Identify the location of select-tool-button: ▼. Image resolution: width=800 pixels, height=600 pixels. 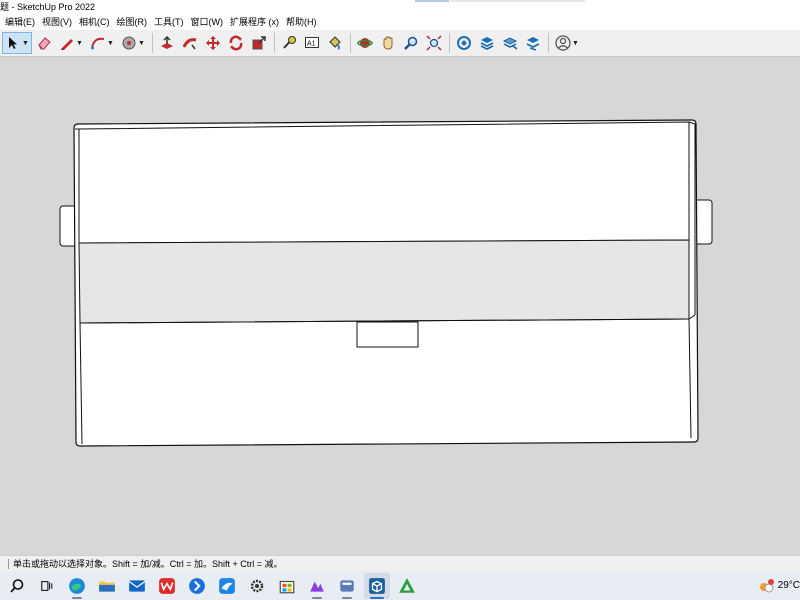
(17, 43).